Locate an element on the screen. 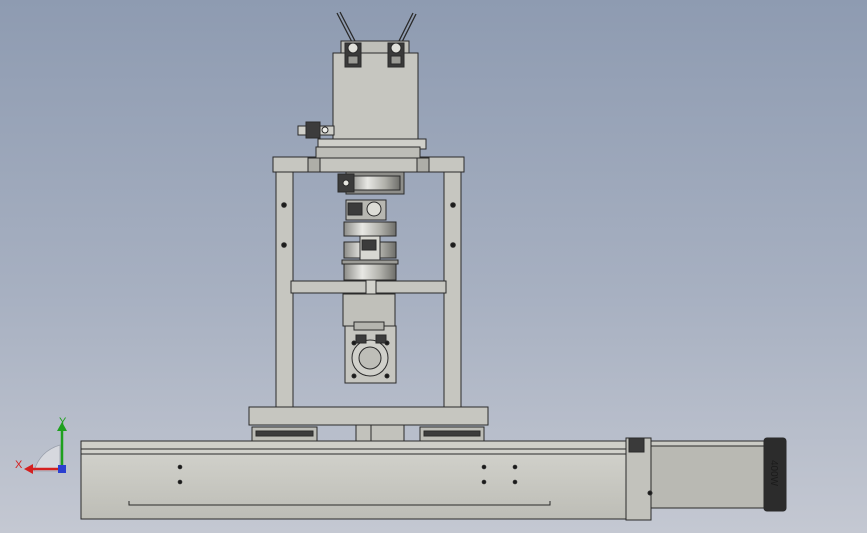 The image size is (867, 533). linear-rail-body is located at coordinates (354, 480).